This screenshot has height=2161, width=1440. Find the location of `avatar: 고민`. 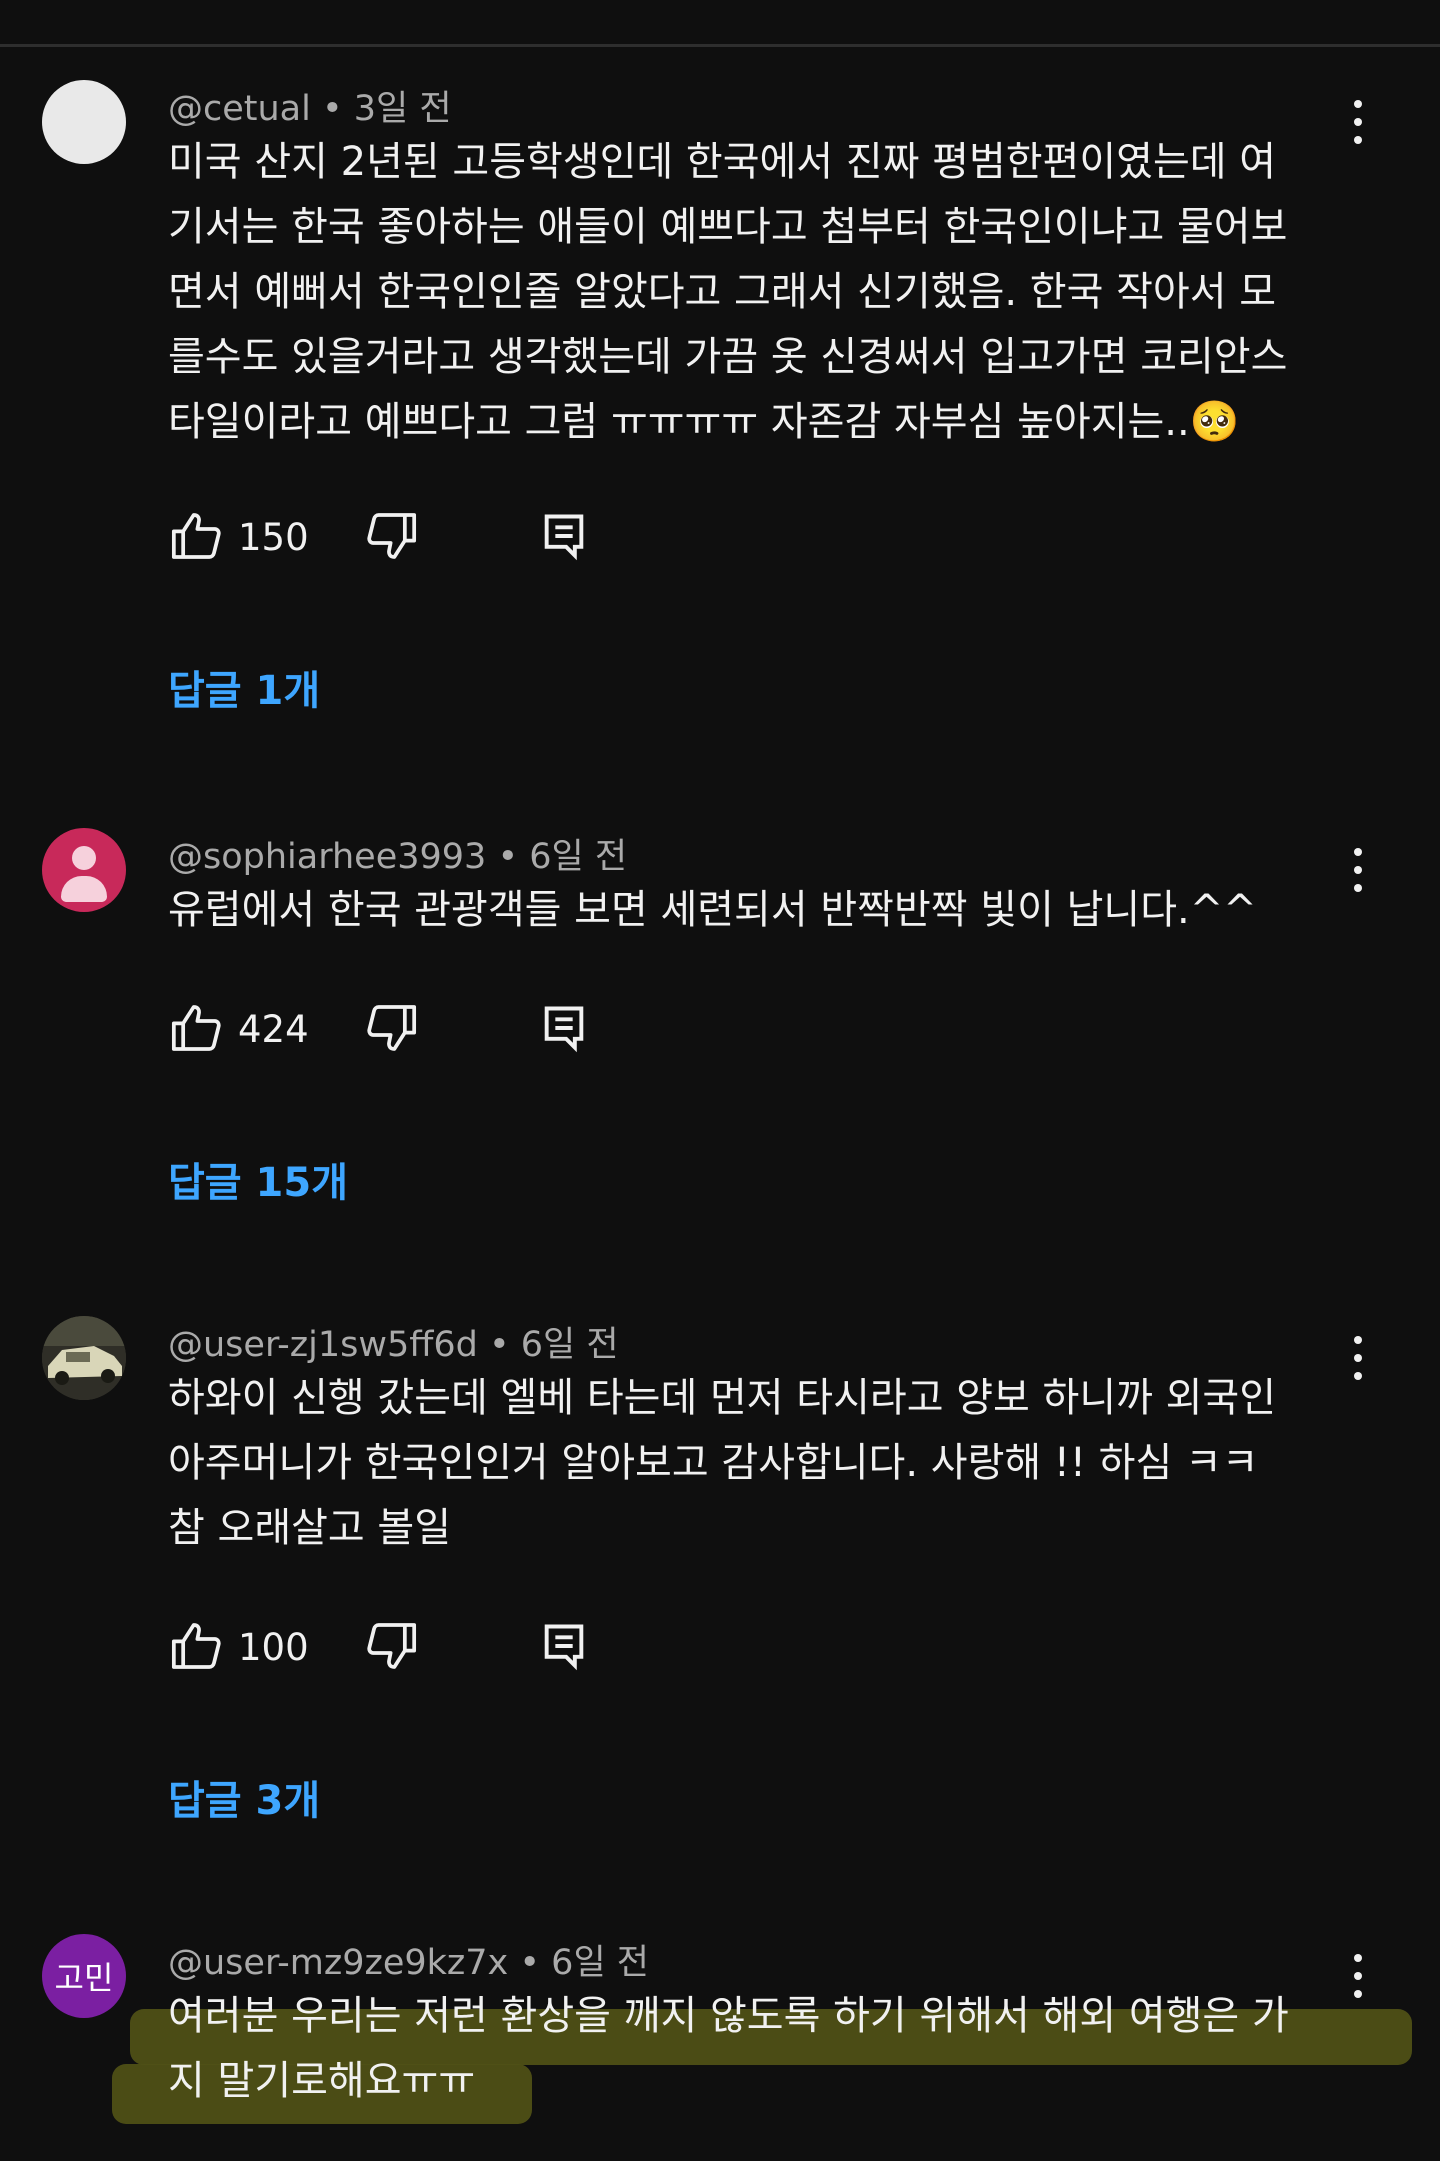

avatar: 고민 is located at coordinates (84, 1976).